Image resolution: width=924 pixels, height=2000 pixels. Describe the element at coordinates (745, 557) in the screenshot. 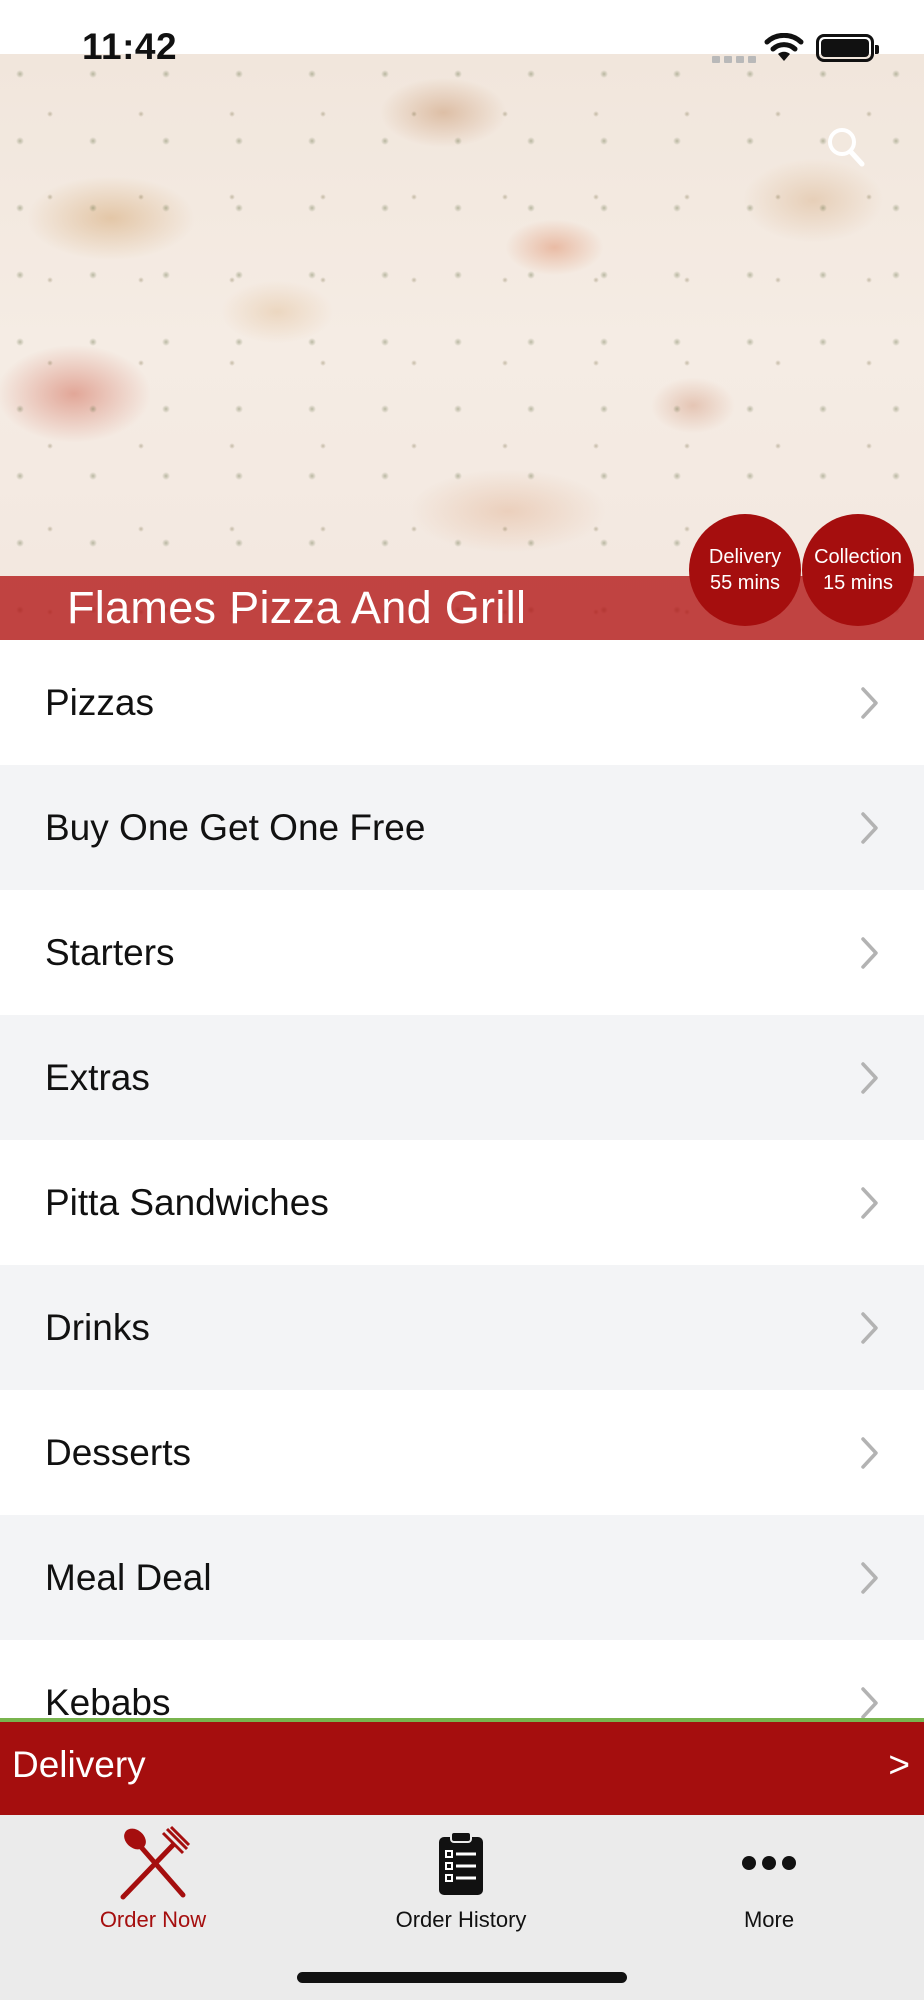

I see `delivery-badge-label: Delivery` at that location.